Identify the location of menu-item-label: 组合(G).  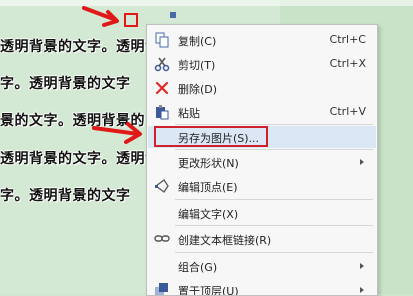
(198, 267).